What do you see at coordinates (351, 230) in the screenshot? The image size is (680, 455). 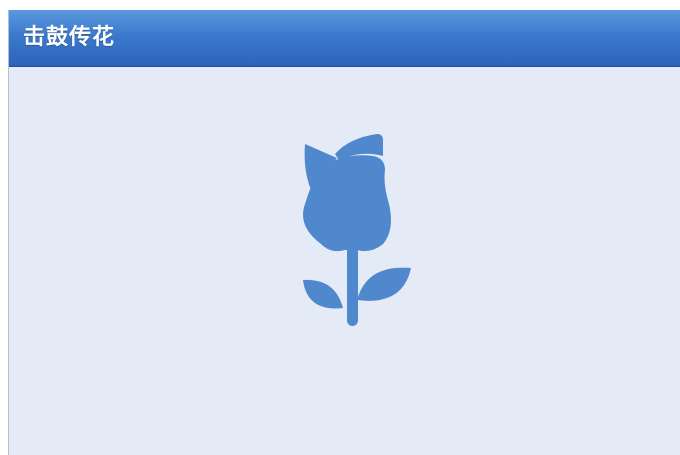 I see `flower-icon` at bounding box center [351, 230].